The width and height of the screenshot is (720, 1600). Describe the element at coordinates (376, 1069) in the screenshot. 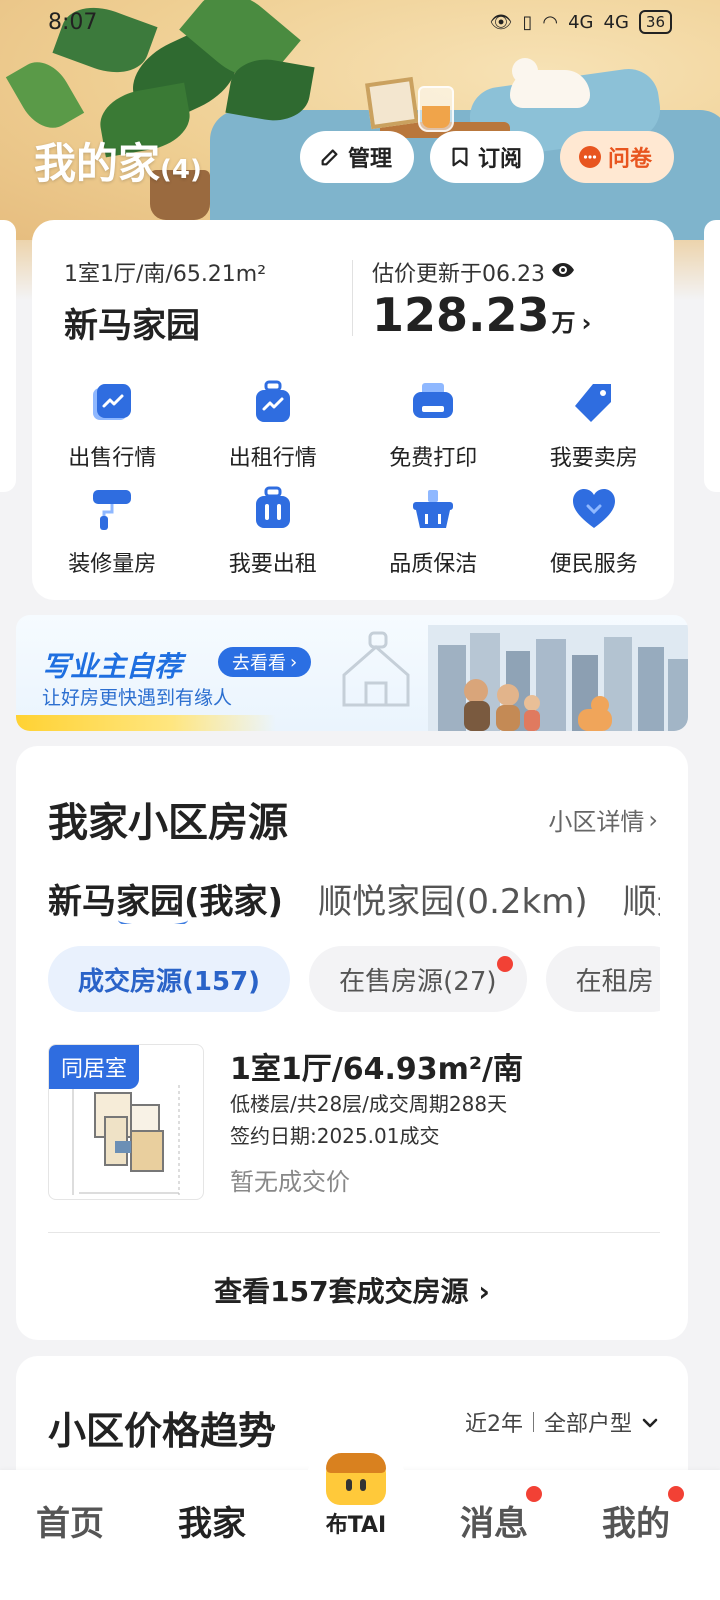

I see `listing-title: 1室1厅/64.93m²/南` at that location.